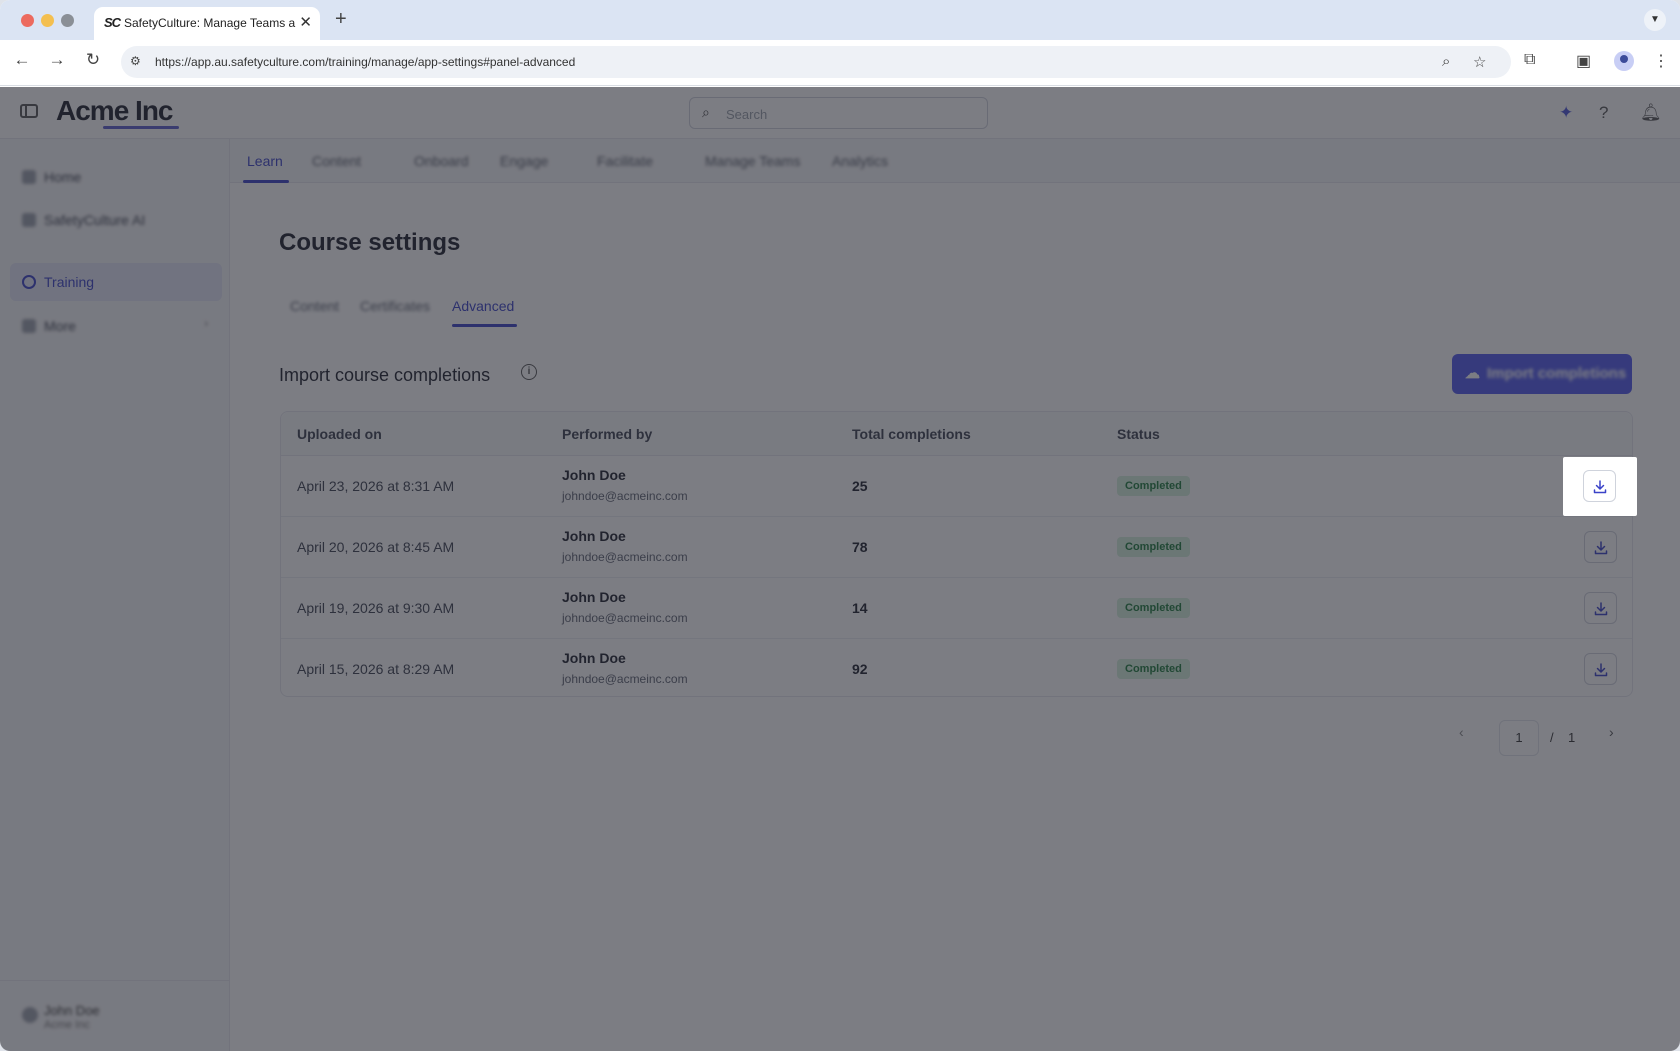 This screenshot has width=1680, height=1051. Describe the element at coordinates (1557, 373) in the screenshot. I see `import-button-label: Import completions` at that location.